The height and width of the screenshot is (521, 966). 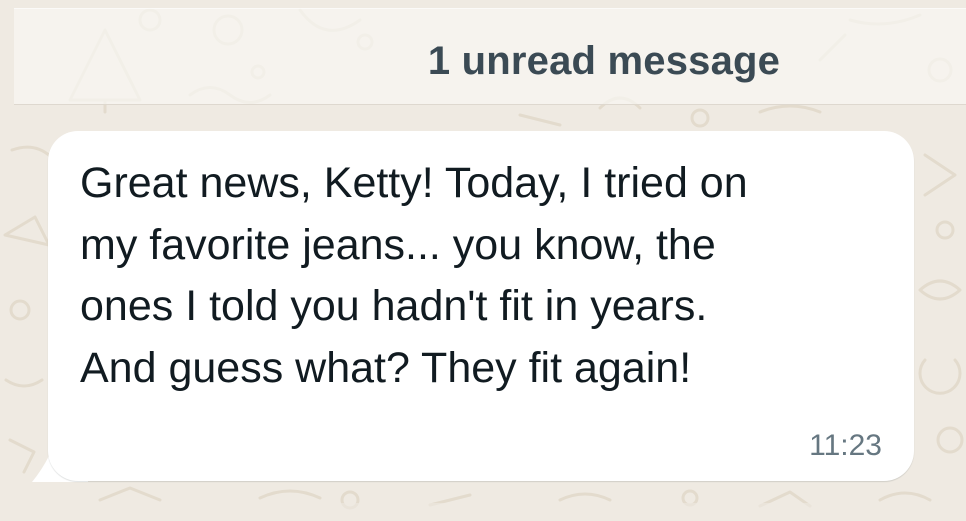 I want to click on message-timestamp: 11:23, so click(x=845, y=445).